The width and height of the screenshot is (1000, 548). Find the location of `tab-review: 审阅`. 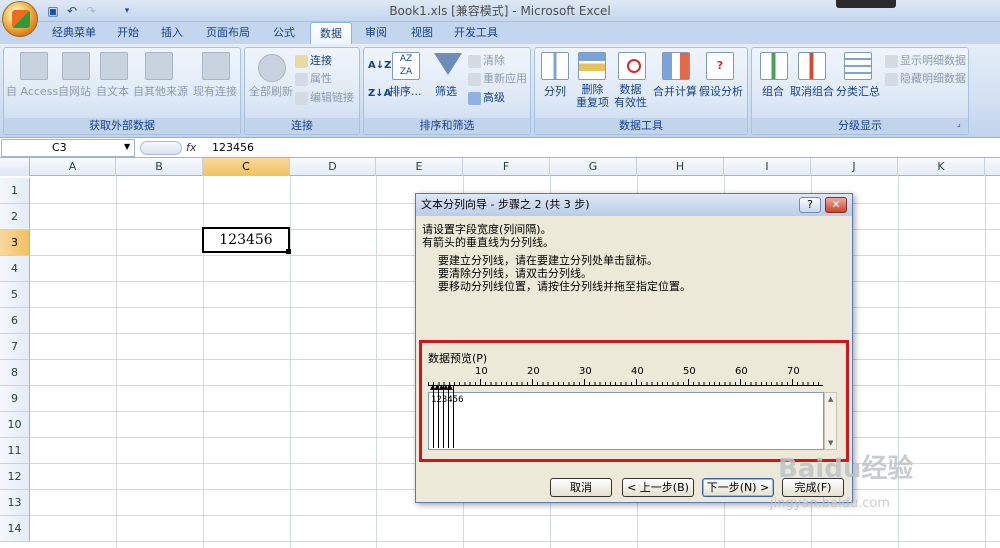

tab-review: 审阅 is located at coordinates (376, 33).